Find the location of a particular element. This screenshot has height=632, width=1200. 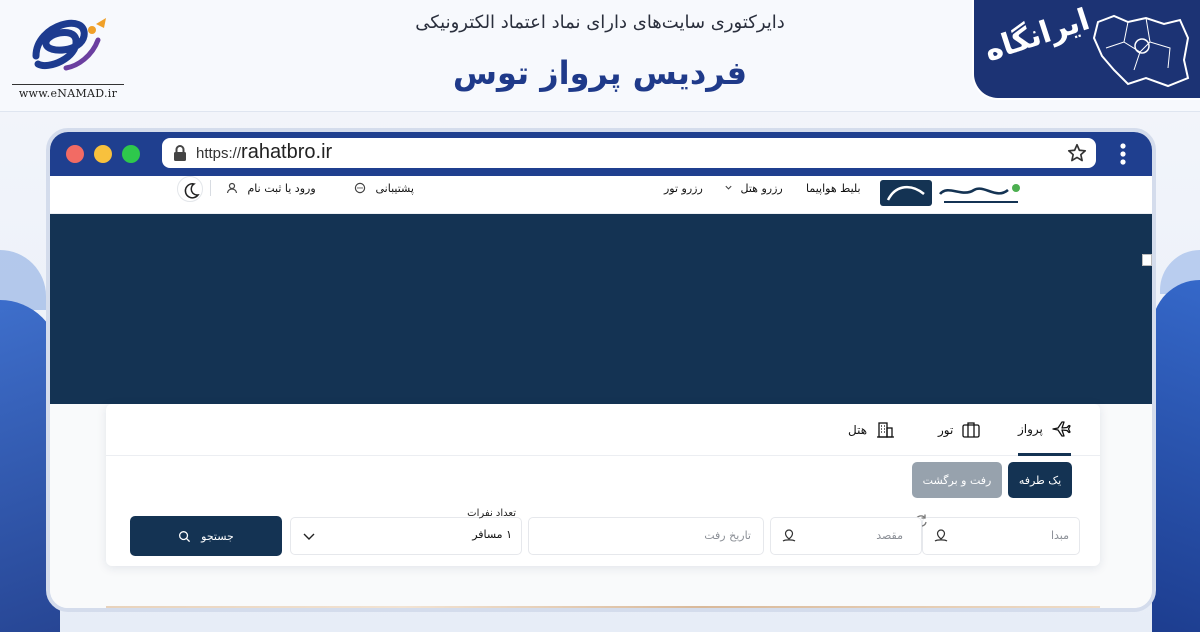

login-label: ورود یا ثبت نام is located at coordinates (281, 188).